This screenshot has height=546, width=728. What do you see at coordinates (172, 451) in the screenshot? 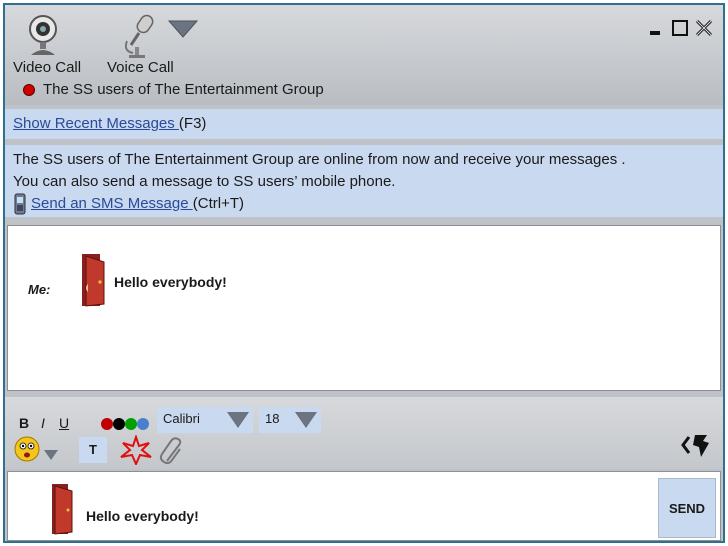
I see `paperclip-icon` at bounding box center [172, 451].